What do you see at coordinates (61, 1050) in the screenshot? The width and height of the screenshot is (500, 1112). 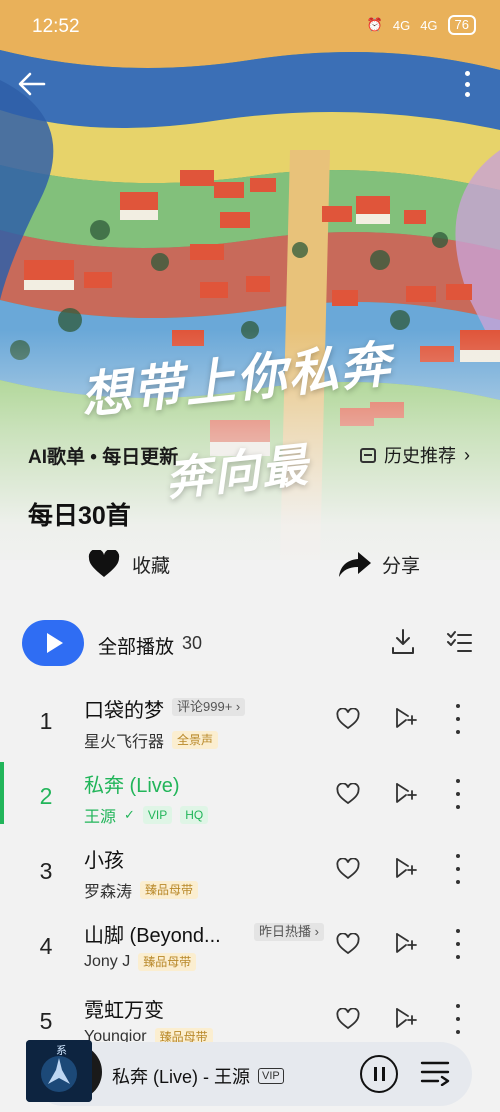 I see `cover-glyph: 系` at bounding box center [61, 1050].